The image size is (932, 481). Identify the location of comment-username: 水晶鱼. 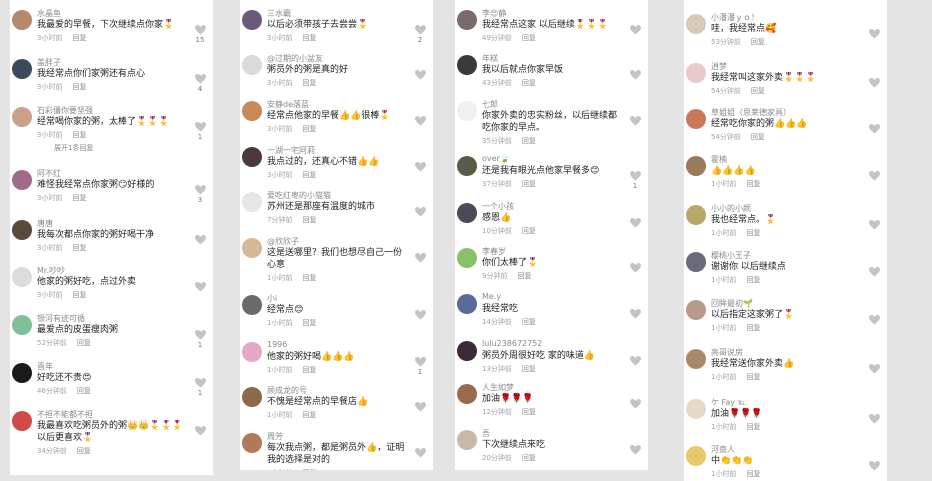
(49, 13).